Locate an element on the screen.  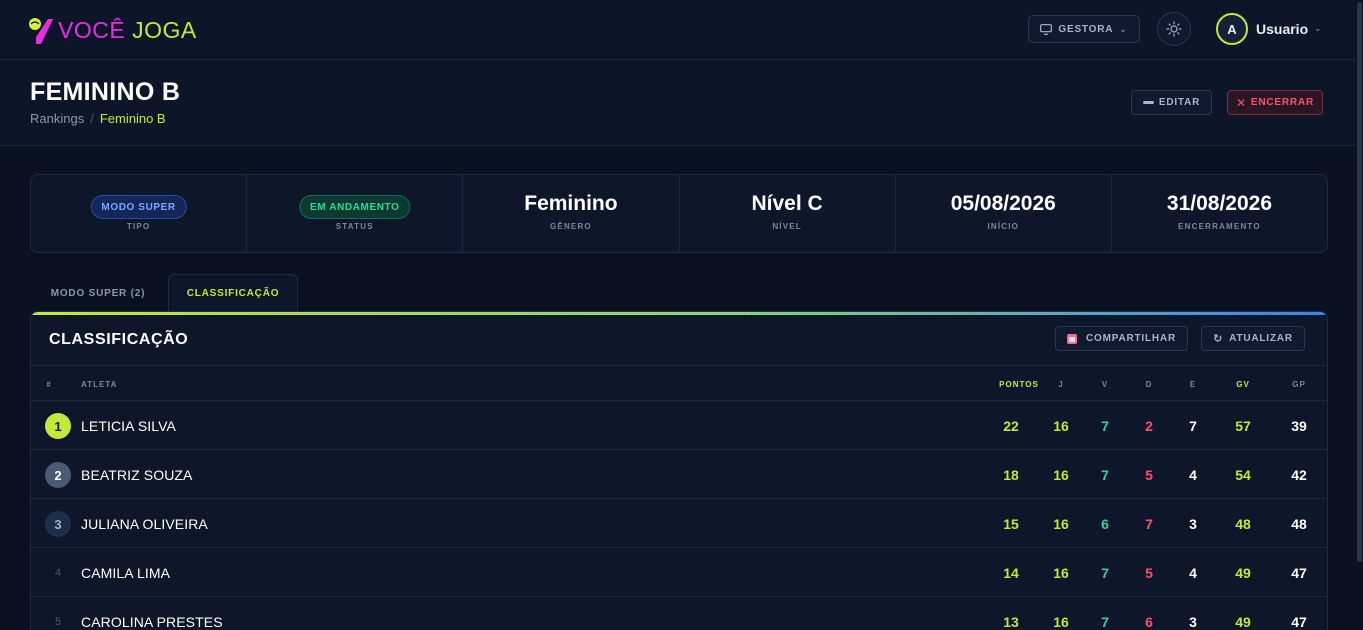
points-value: 13 is located at coordinates (1011, 622).